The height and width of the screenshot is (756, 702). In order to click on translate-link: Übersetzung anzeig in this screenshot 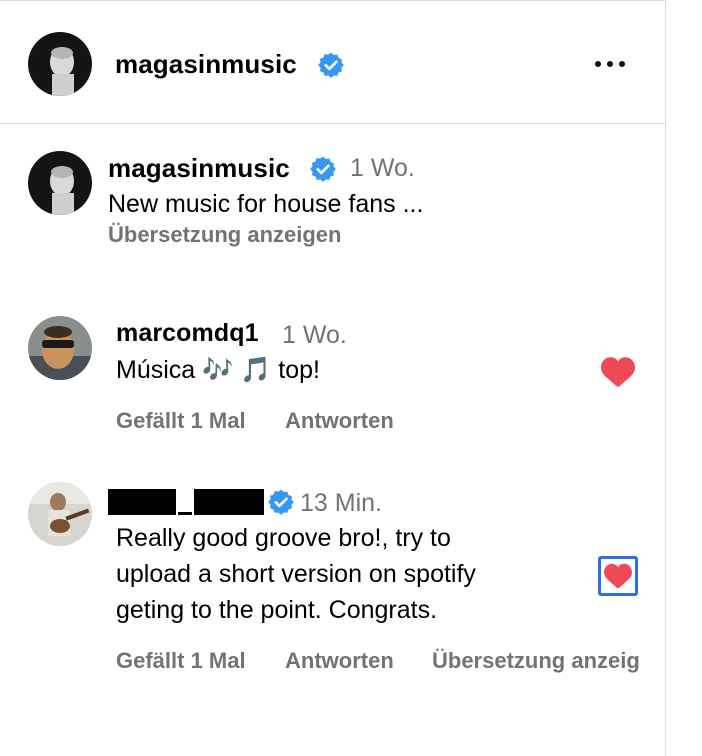, I will do `click(536, 661)`.